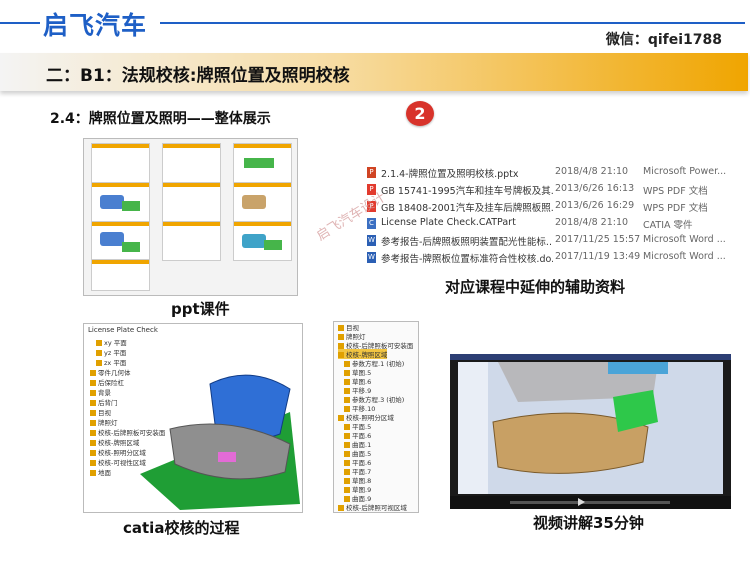 The width and height of the screenshot is (750, 563). What do you see at coordinates (595, 188) in the screenshot?
I see `file-date: 2013/6/26 16:13` at bounding box center [595, 188].